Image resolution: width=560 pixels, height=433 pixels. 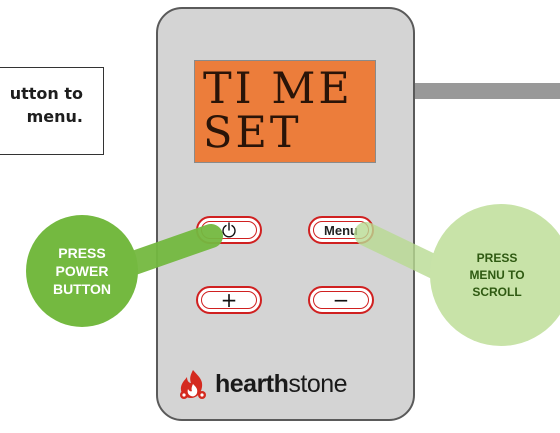 What do you see at coordinates (193, 384) in the screenshot?
I see `flame-icon` at bounding box center [193, 384].